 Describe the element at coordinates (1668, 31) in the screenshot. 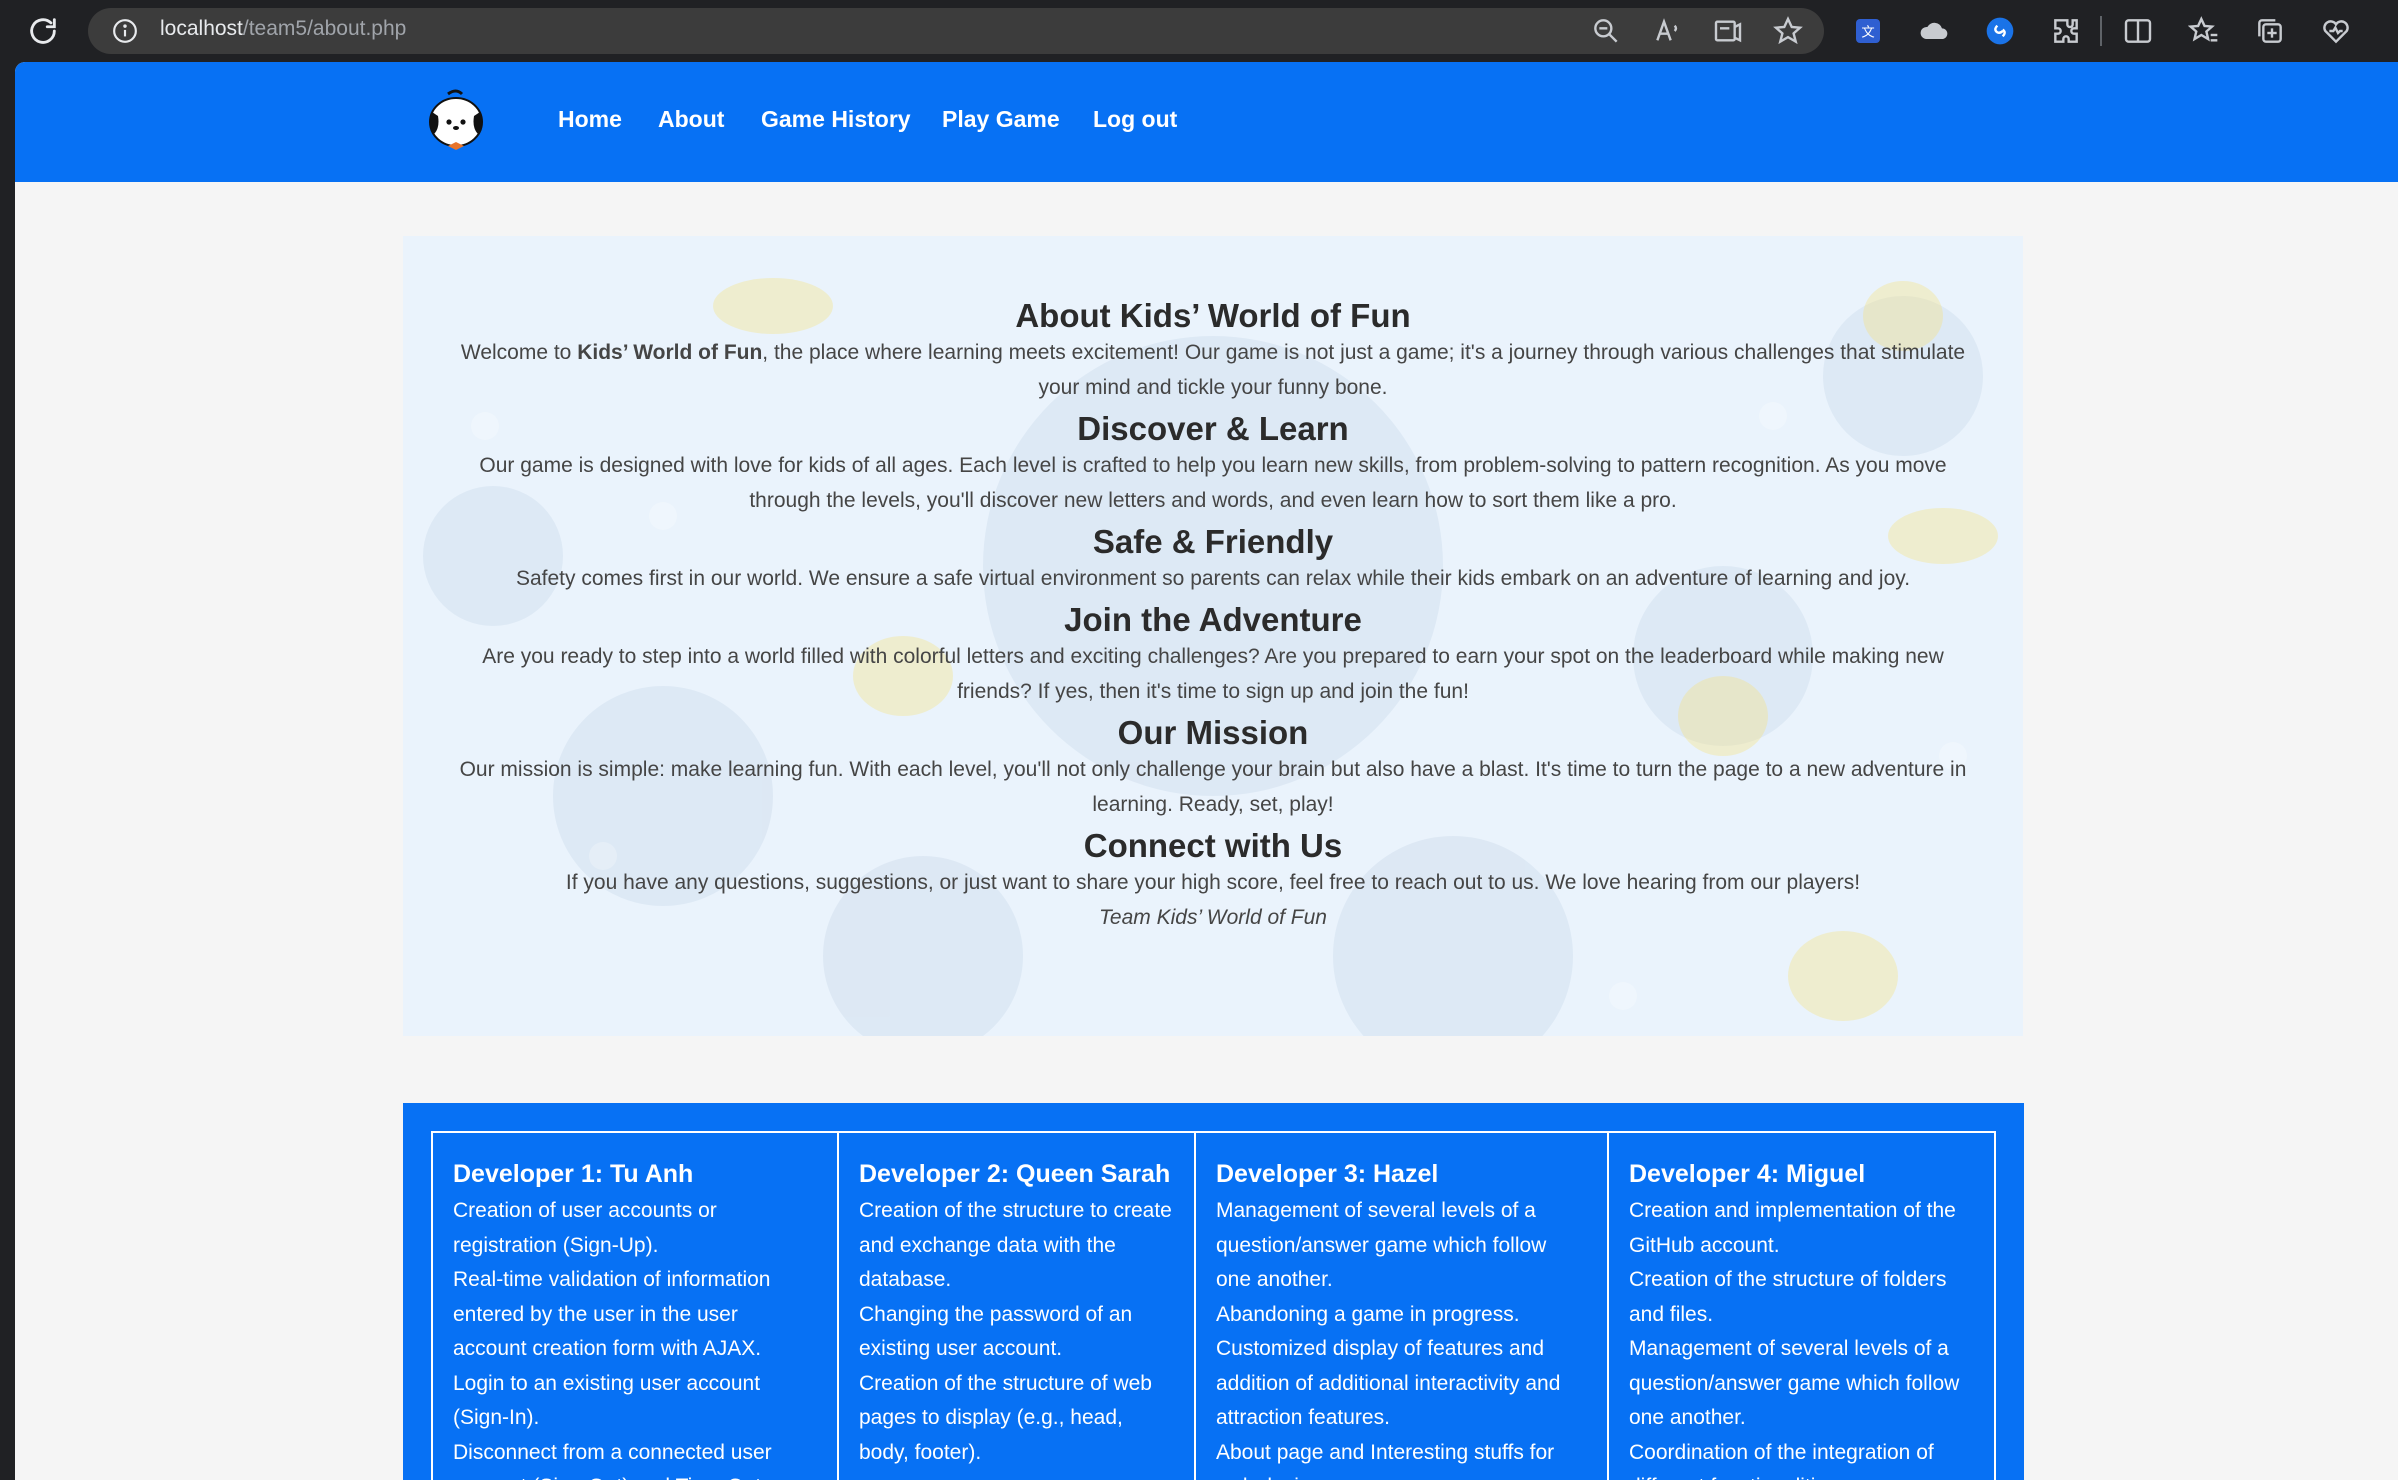

I see `read-aloud-icon` at that location.